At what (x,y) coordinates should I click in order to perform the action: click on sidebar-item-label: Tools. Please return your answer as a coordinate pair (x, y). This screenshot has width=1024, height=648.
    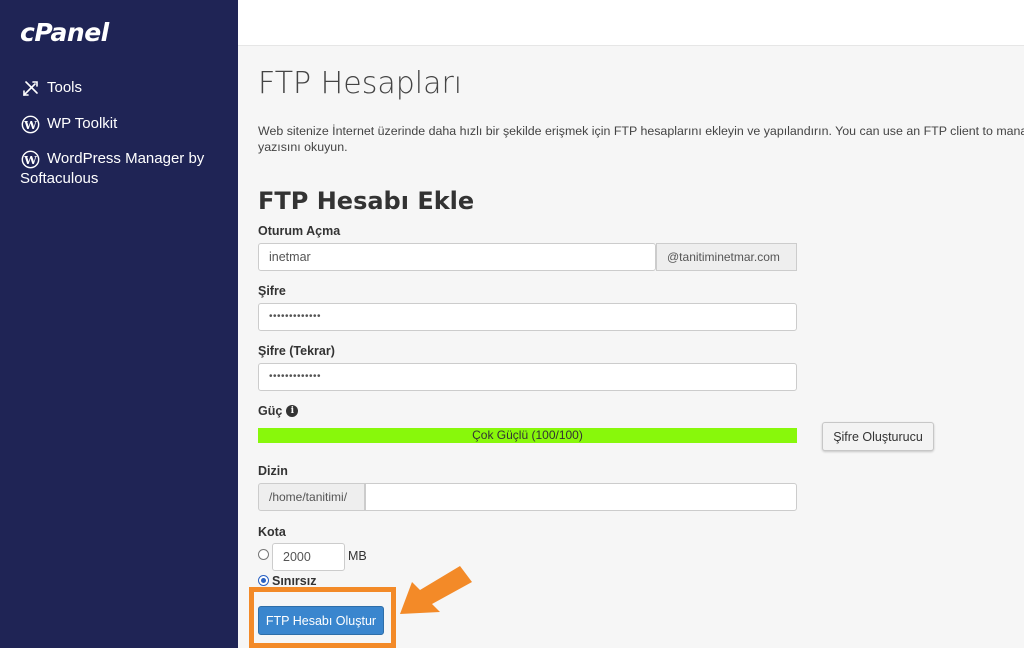
    Looking at the image, I should click on (65, 87).